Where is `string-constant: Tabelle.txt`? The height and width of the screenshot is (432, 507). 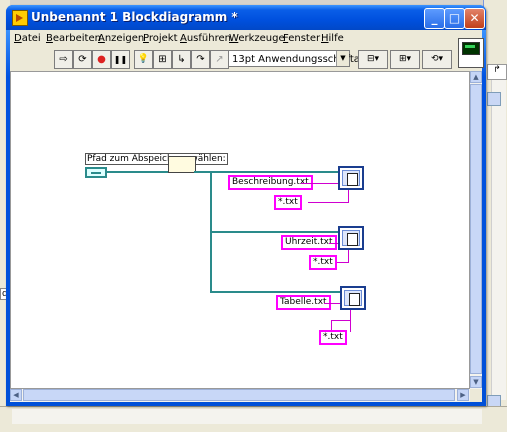
string-constant: Tabelle.txt is located at coordinates (303, 302).